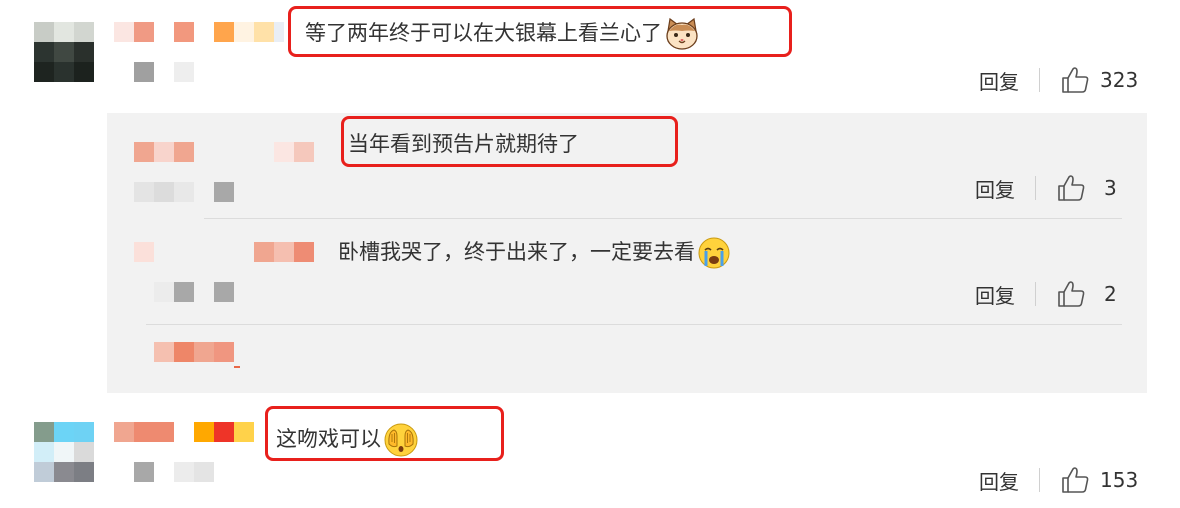 The height and width of the screenshot is (508, 1180). Describe the element at coordinates (1110, 188) in the screenshot. I see `like-count: 3` at that location.